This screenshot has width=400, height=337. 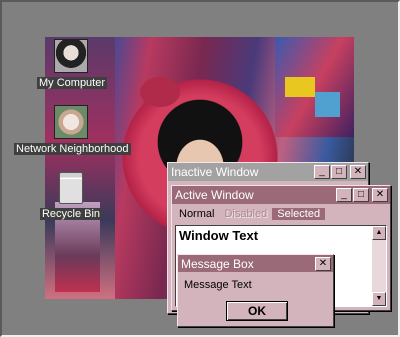 What do you see at coordinates (218, 285) in the screenshot?
I see `message-text: Message Text` at bounding box center [218, 285].